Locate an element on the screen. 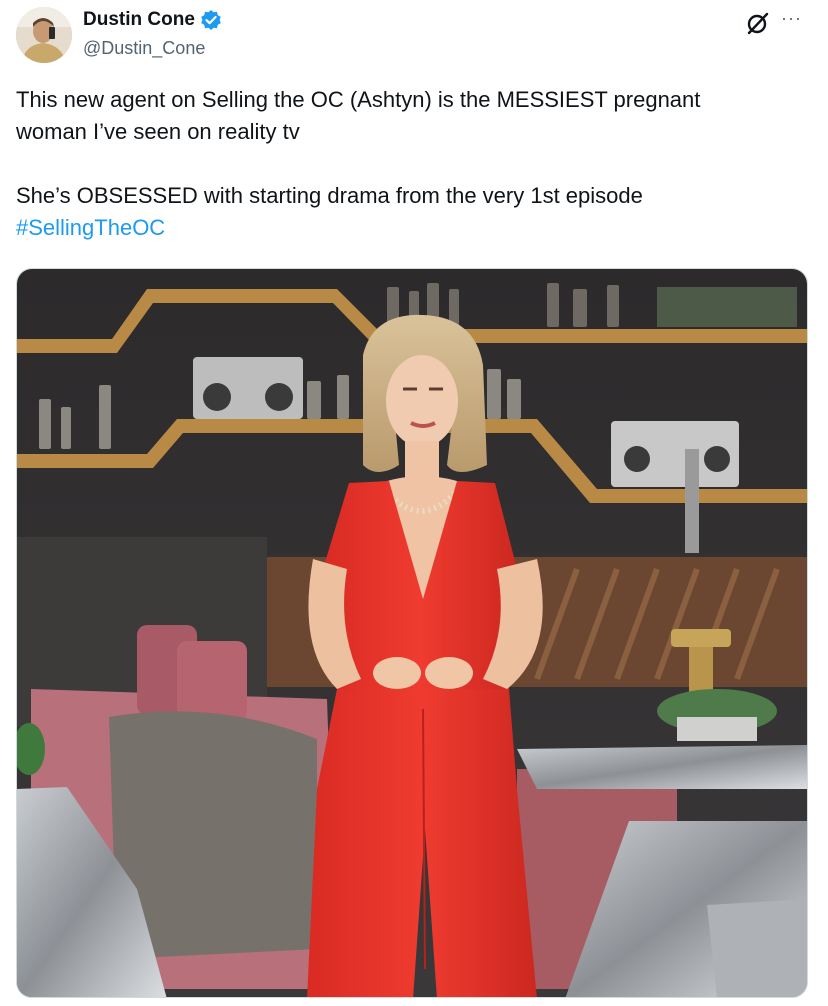  verified-badge-icon is located at coordinates (211, 20).